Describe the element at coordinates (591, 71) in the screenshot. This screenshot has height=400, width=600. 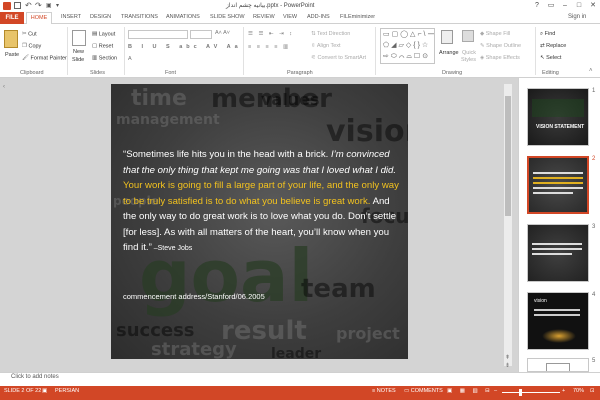
I see `collapse-ribbon-icon: ˄` at that location.